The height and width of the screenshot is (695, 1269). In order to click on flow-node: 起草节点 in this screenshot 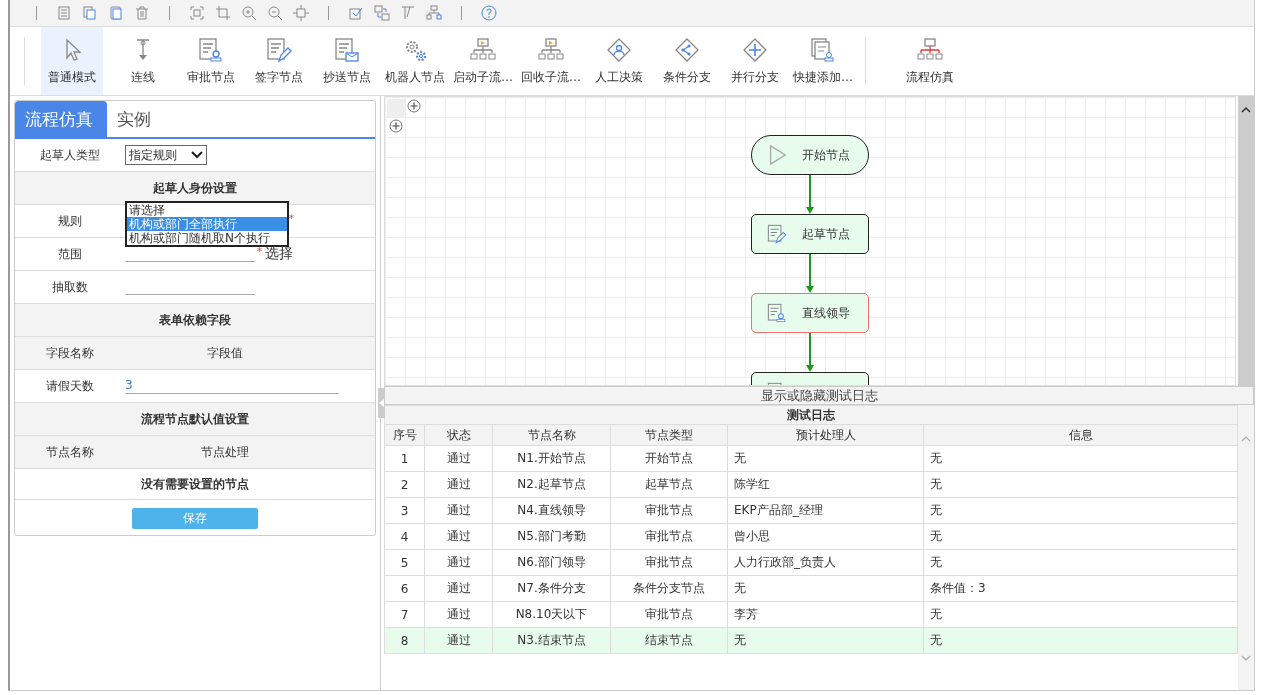, I will do `click(810, 234)`.